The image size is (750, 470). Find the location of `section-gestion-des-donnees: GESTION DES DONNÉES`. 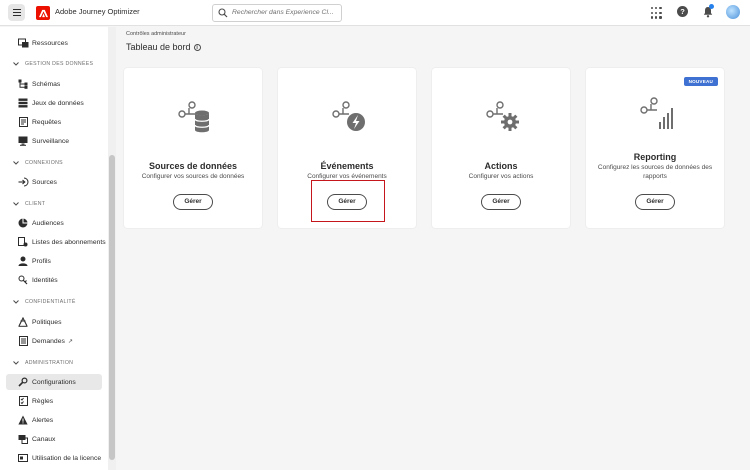

section-gestion-des-donnees: GESTION DES DONNÉES is located at coordinates (52, 63).